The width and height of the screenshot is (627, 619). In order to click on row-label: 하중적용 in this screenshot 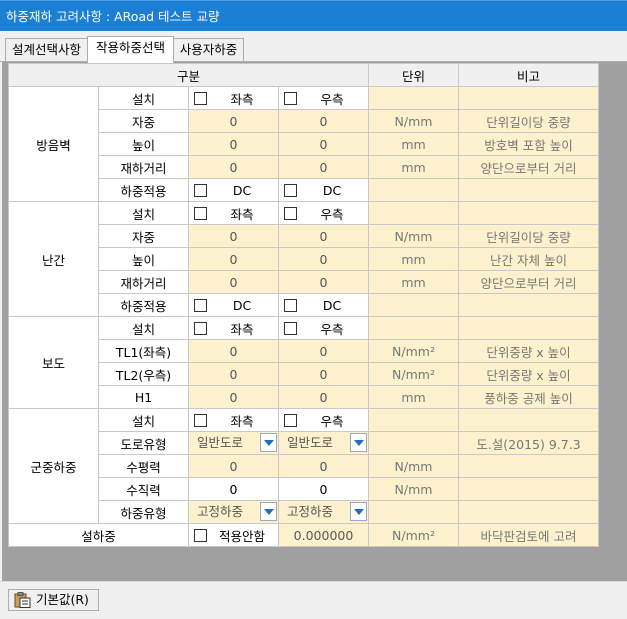, I will do `click(143, 190)`.